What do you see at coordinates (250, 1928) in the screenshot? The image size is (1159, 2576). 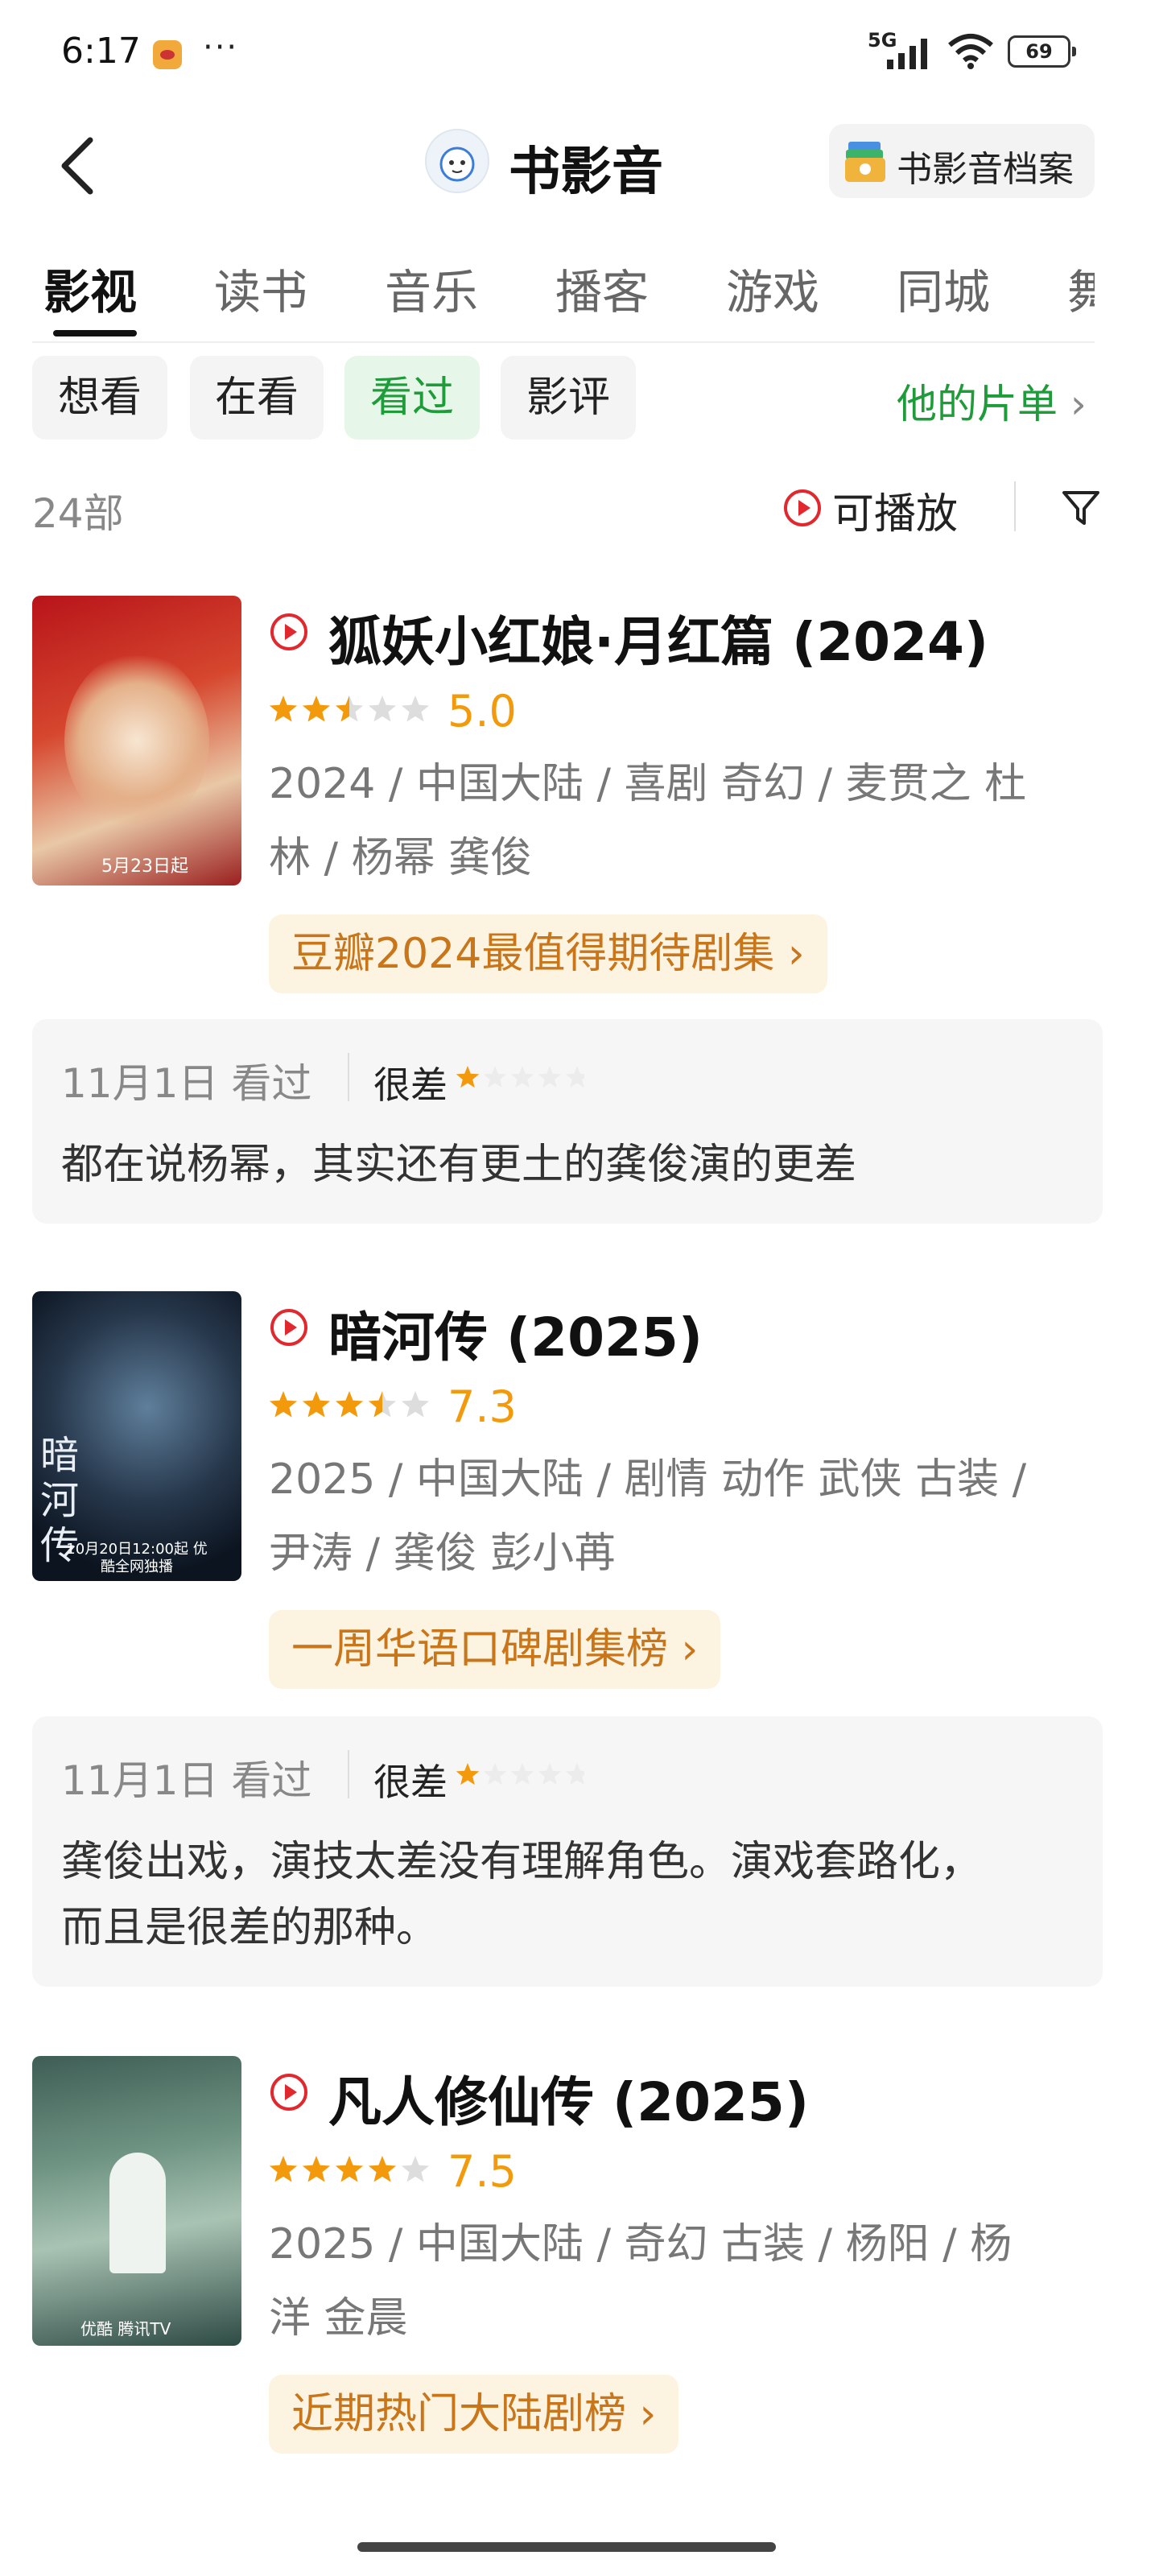 I see `review-line: 而且是很差的那种。` at bounding box center [250, 1928].